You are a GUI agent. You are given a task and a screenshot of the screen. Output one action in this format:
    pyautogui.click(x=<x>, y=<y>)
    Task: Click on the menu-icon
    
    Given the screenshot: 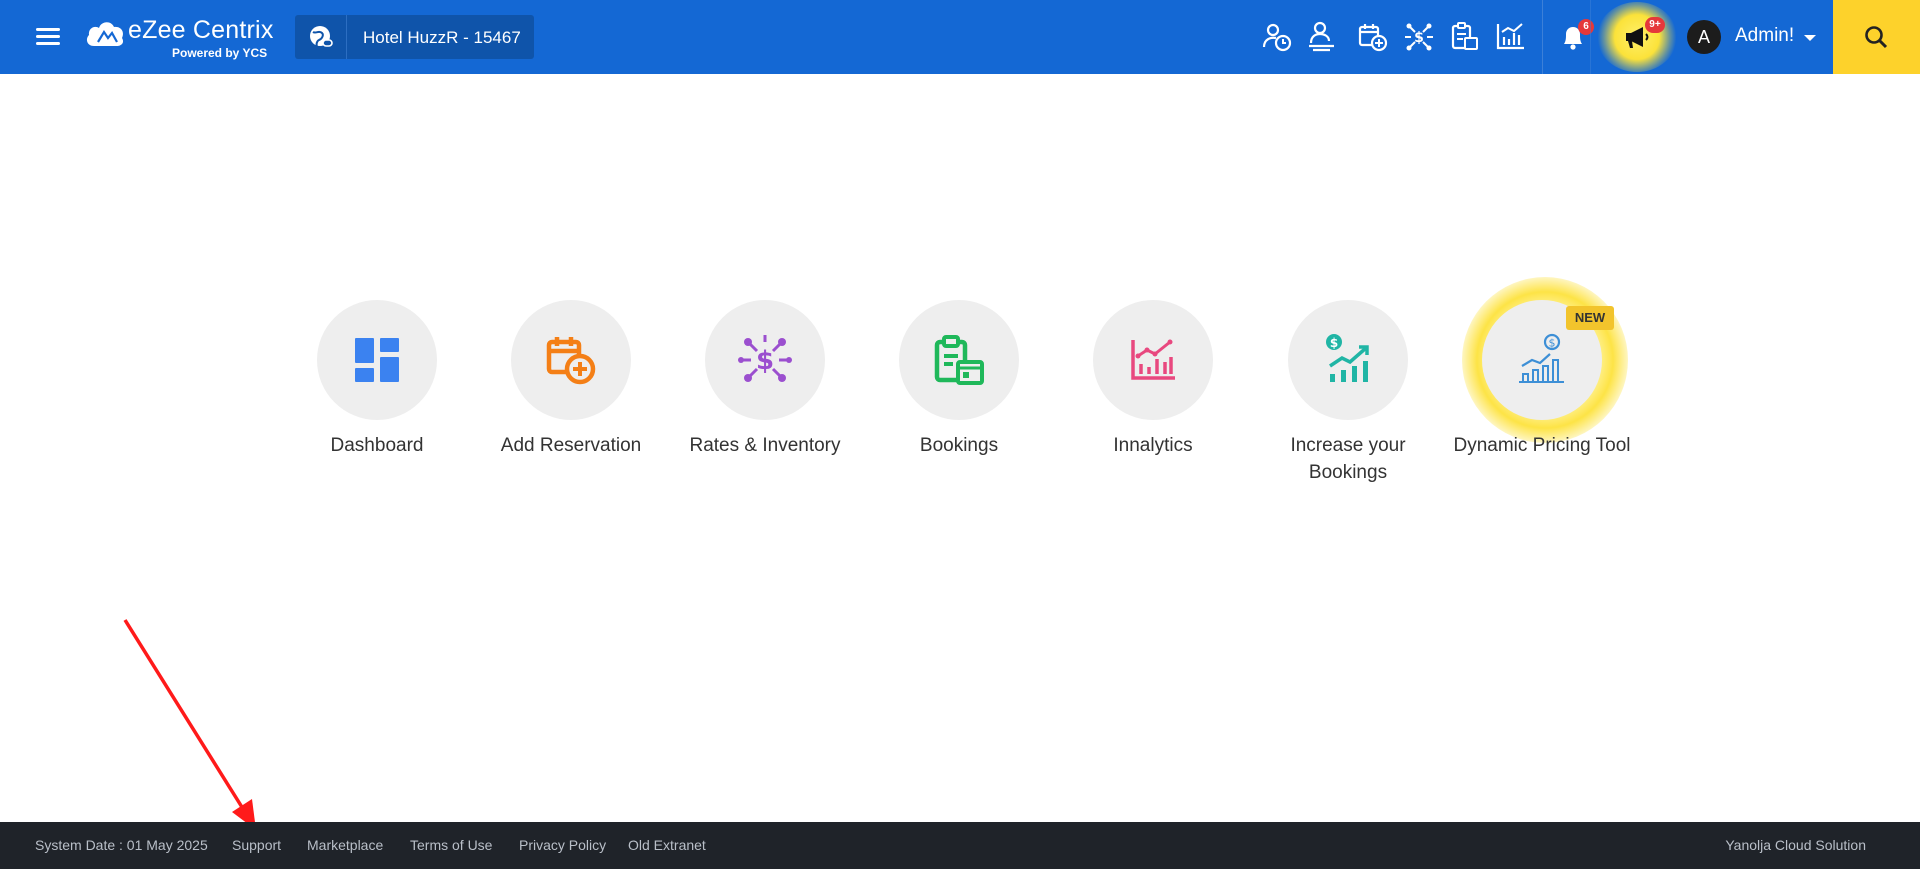 What is the action you would take?
    pyautogui.click(x=48, y=37)
    